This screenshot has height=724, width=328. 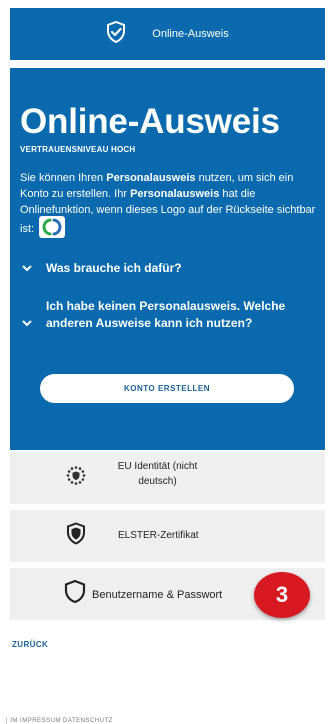 I want to click on create-account-button: KONTO ERSTELLEN, so click(x=167, y=388).